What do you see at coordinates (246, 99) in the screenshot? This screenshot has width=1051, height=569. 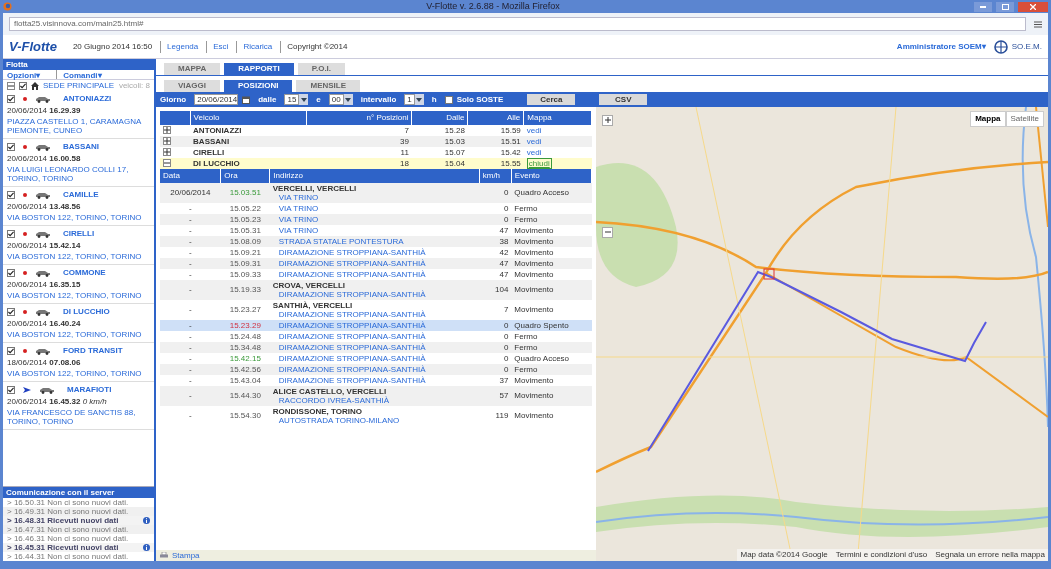 I see `calendar-icon` at bounding box center [246, 99].